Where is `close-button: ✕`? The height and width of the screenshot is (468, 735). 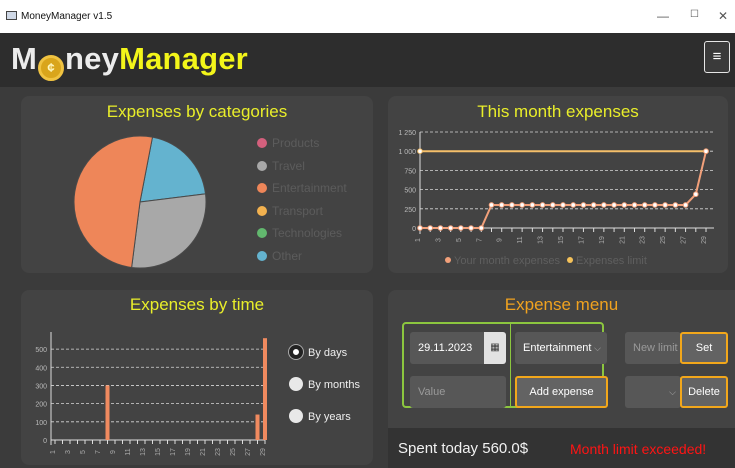
close-button: ✕ is located at coordinates (723, 16).